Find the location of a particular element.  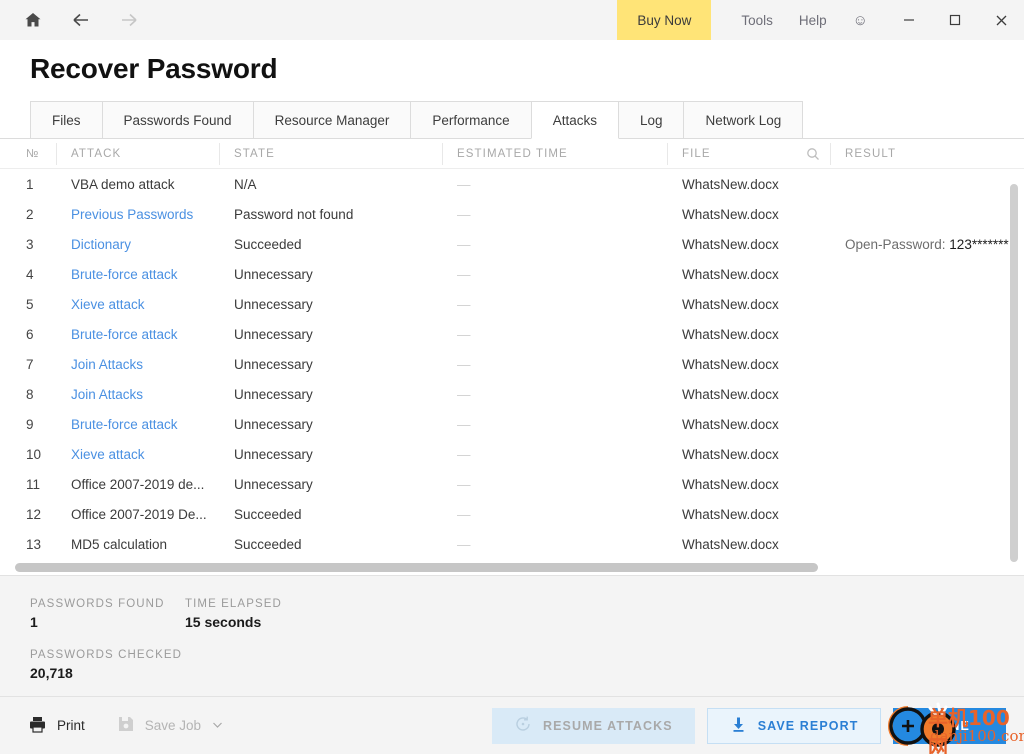

print-button: Print is located at coordinates (56, 726).